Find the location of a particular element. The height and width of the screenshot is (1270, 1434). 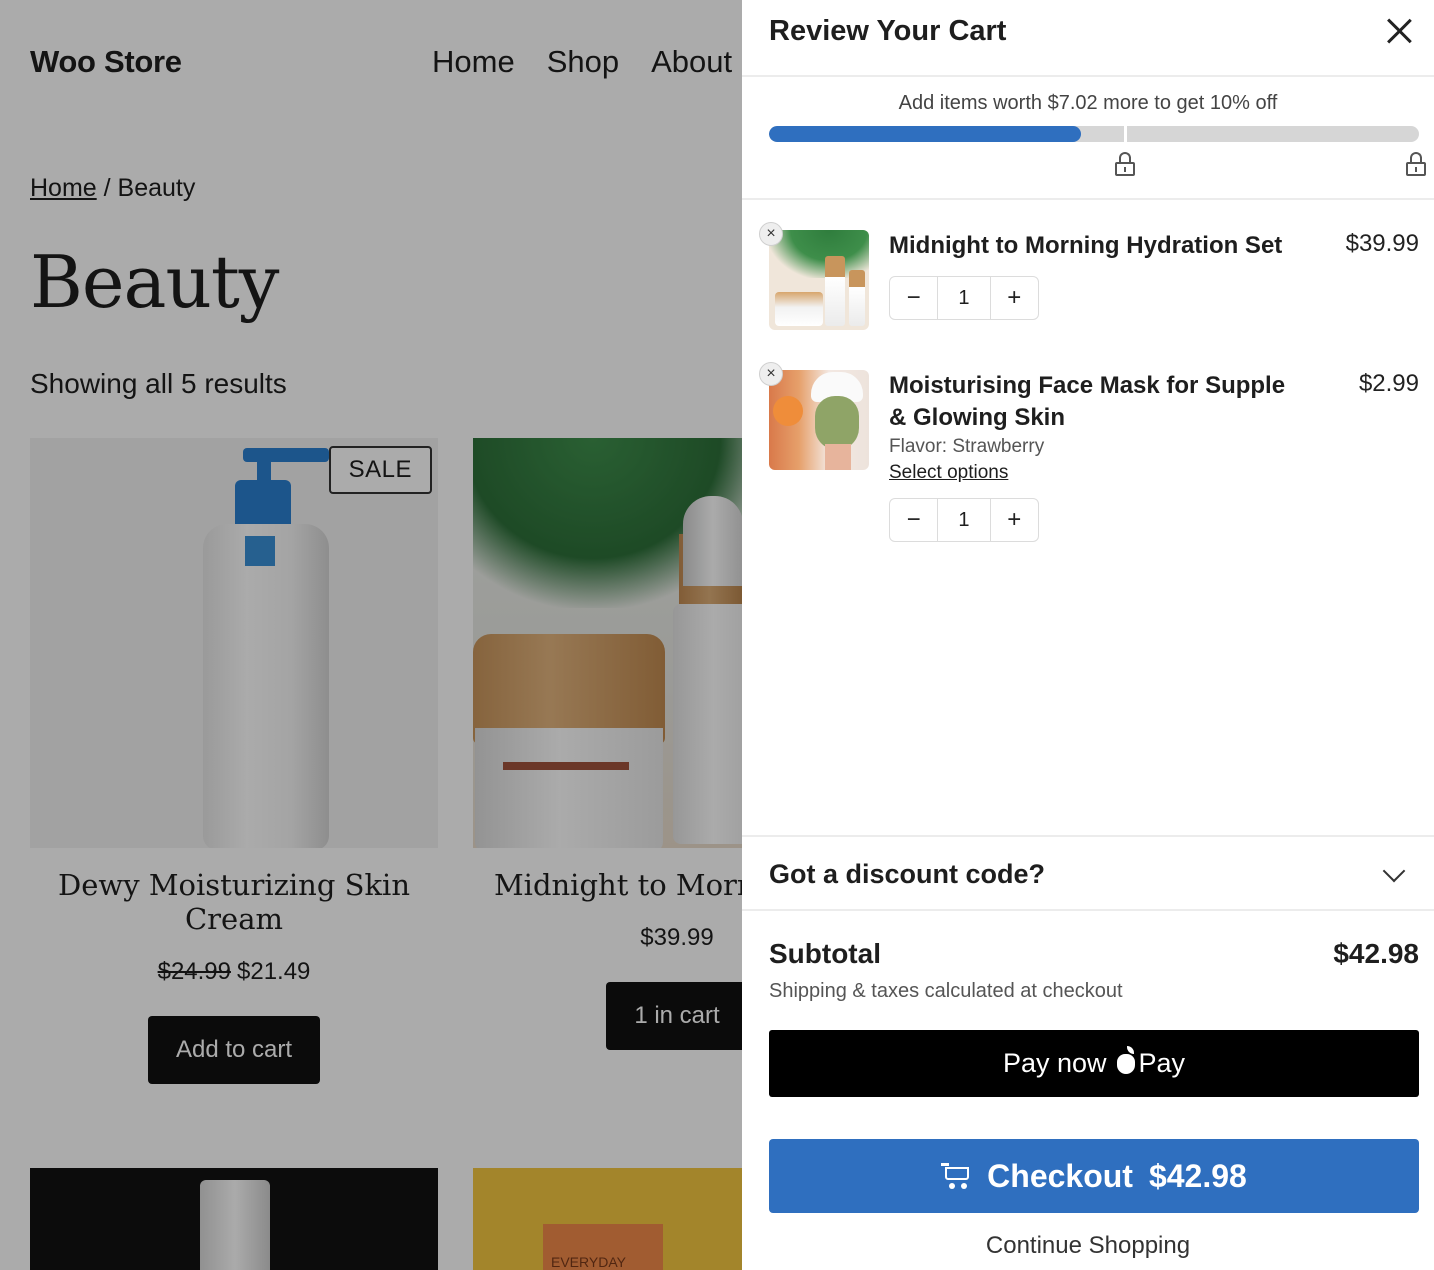

discount-progress-fill is located at coordinates (925, 134).